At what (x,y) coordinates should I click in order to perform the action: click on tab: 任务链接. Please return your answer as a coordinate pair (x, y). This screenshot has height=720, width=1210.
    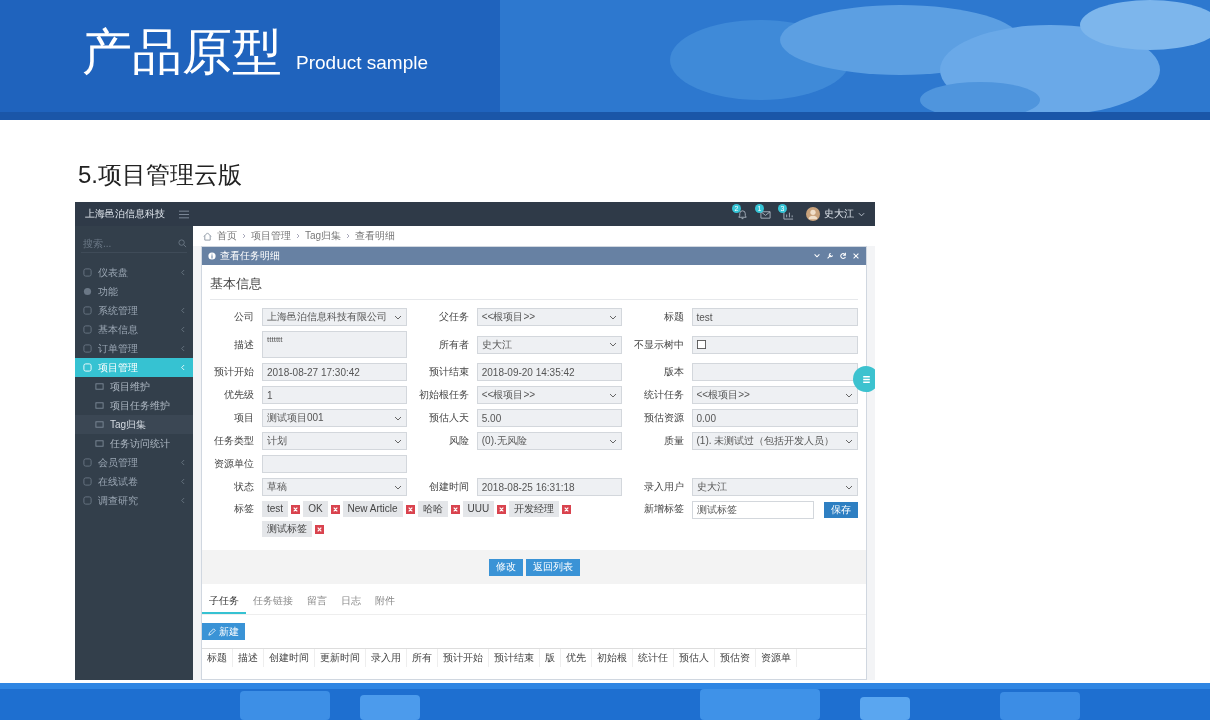
    Looking at the image, I should click on (273, 602).